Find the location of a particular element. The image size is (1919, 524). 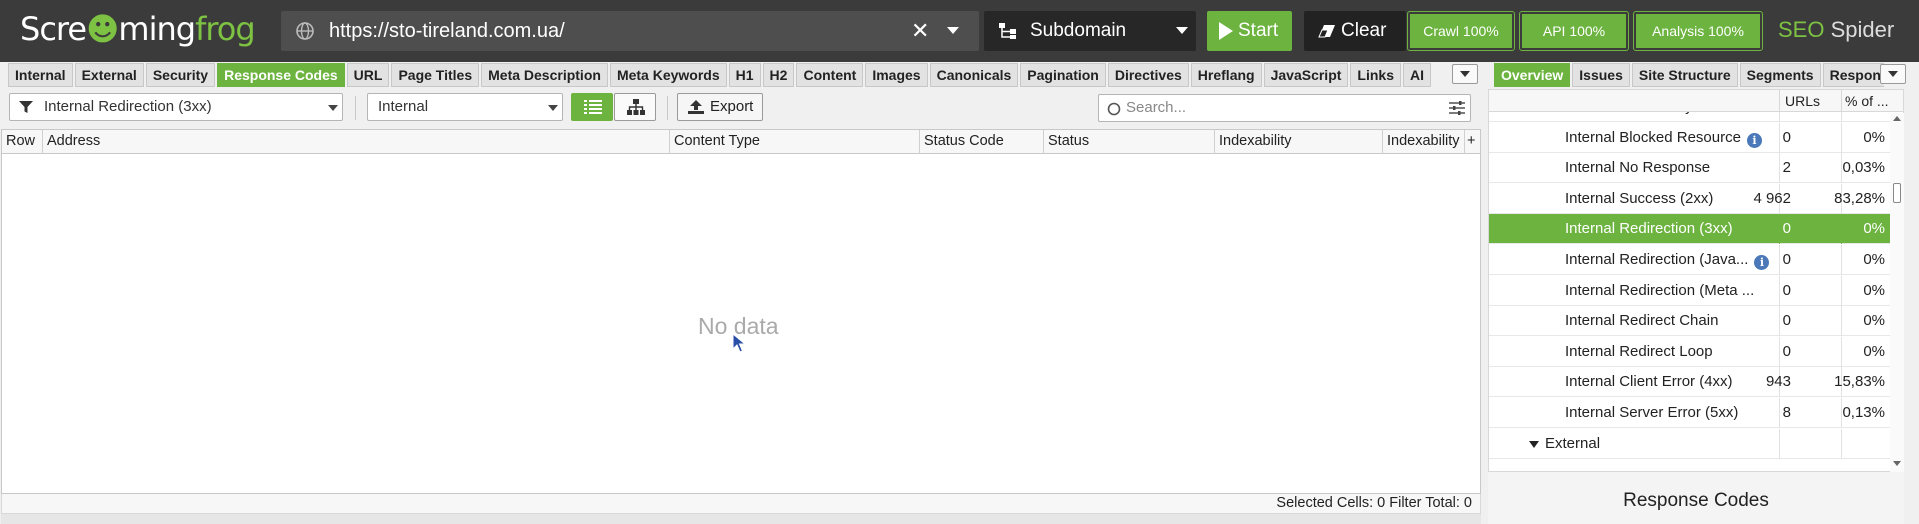

clear-button: Clear is located at coordinates (1355, 31).